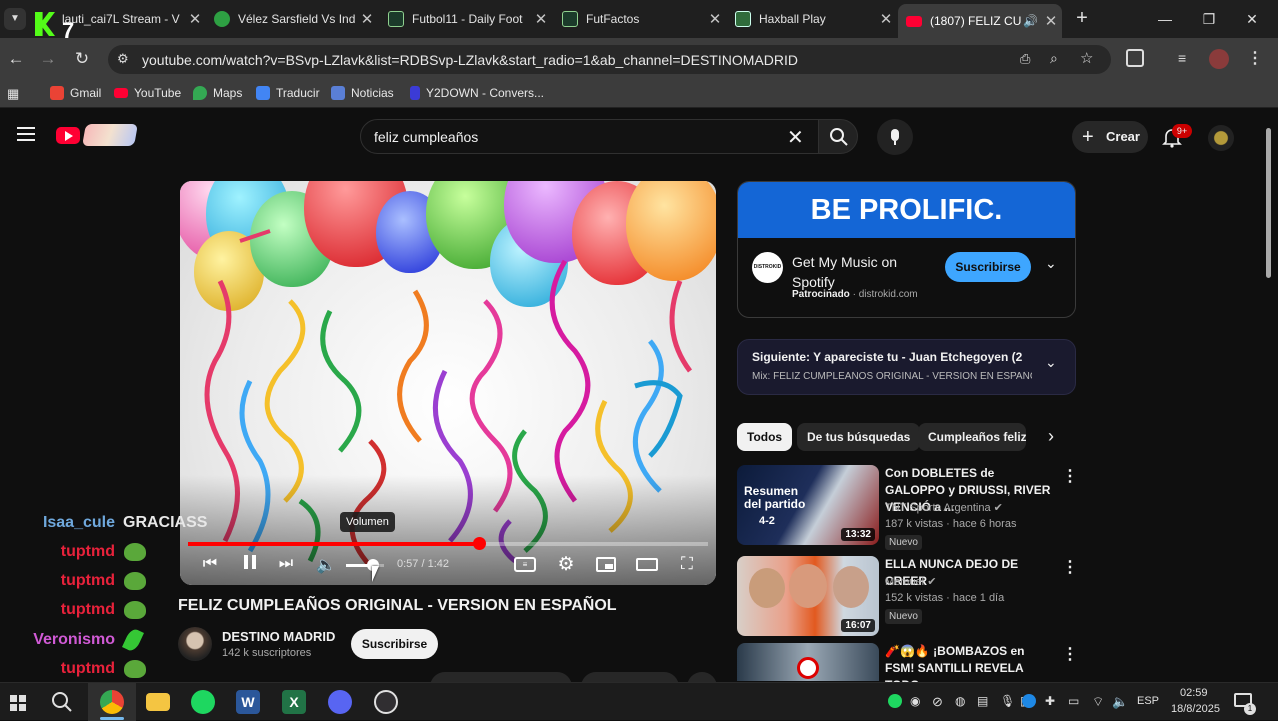 The width and height of the screenshot is (1278, 721). Describe the element at coordinates (1195, 709) in the screenshot. I see `clock-date: 18/8/2025` at that location.